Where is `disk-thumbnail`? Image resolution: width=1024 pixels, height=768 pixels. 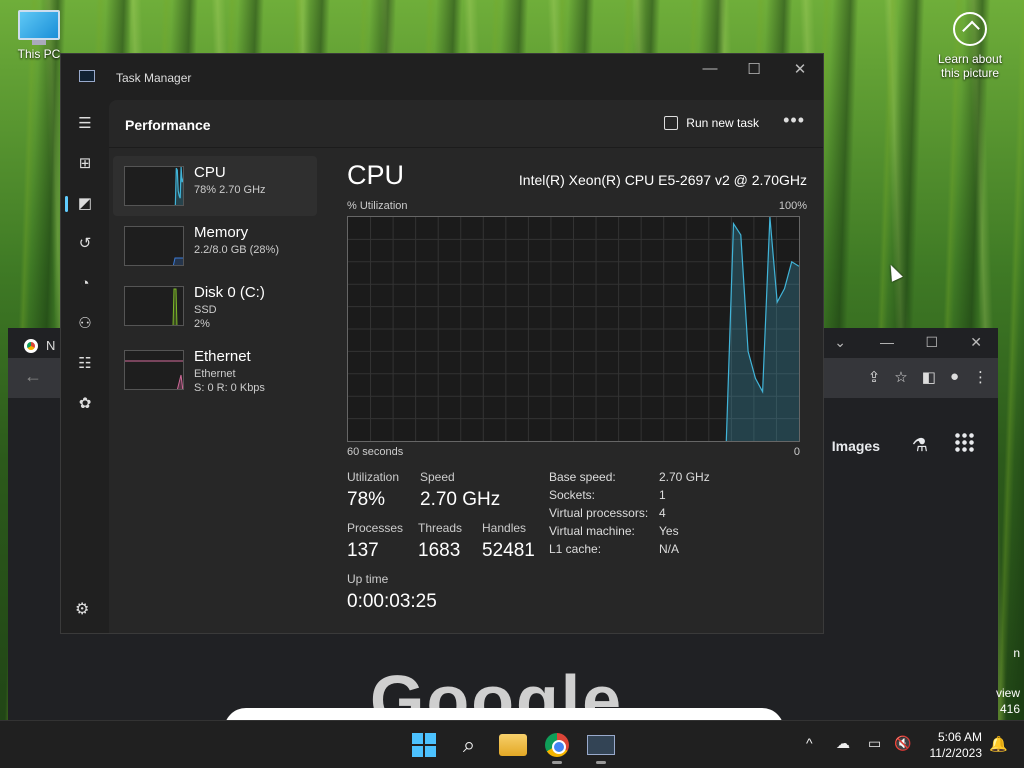 disk-thumbnail is located at coordinates (154, 306).